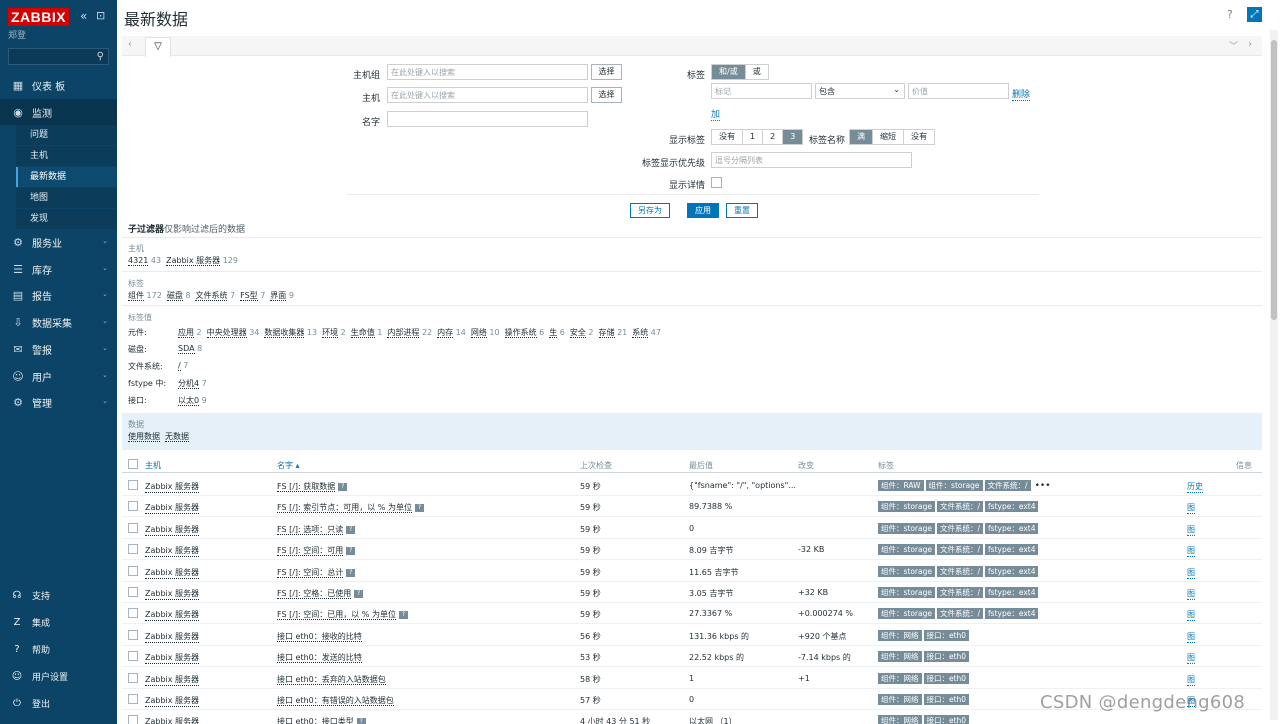  What do you see at coordinates (58, 595) in the screenshot?
I see `sidebar-bottom-item: ☊ 支持` at bounding box center [58, 595].